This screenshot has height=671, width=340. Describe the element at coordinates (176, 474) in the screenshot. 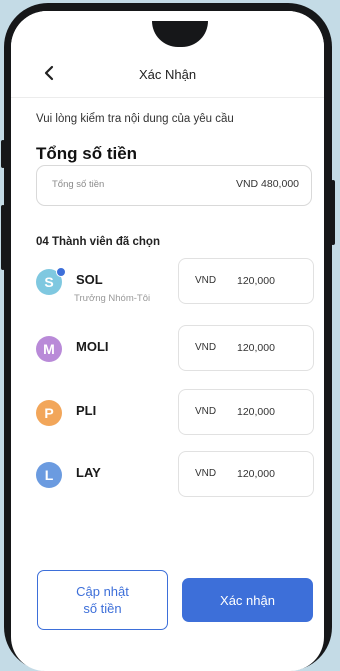

I see `member-row: L LAY VND 120,000` at that location.